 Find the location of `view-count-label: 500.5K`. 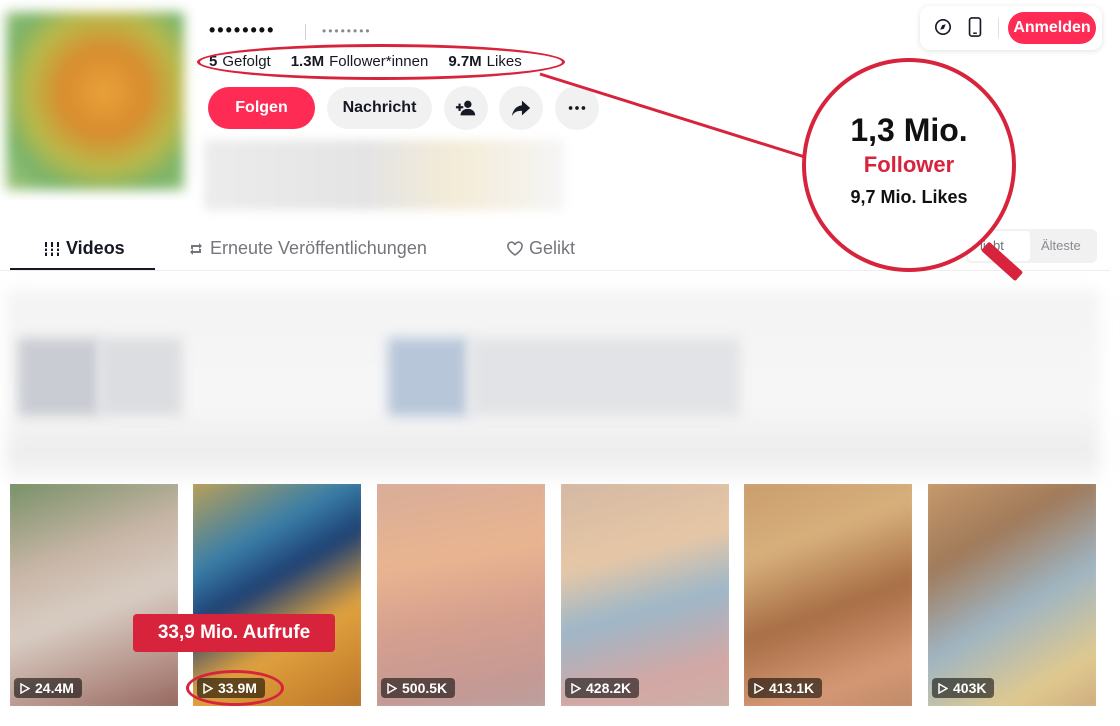

view-count-label: 500.5K is located at coordinates (425, 688).